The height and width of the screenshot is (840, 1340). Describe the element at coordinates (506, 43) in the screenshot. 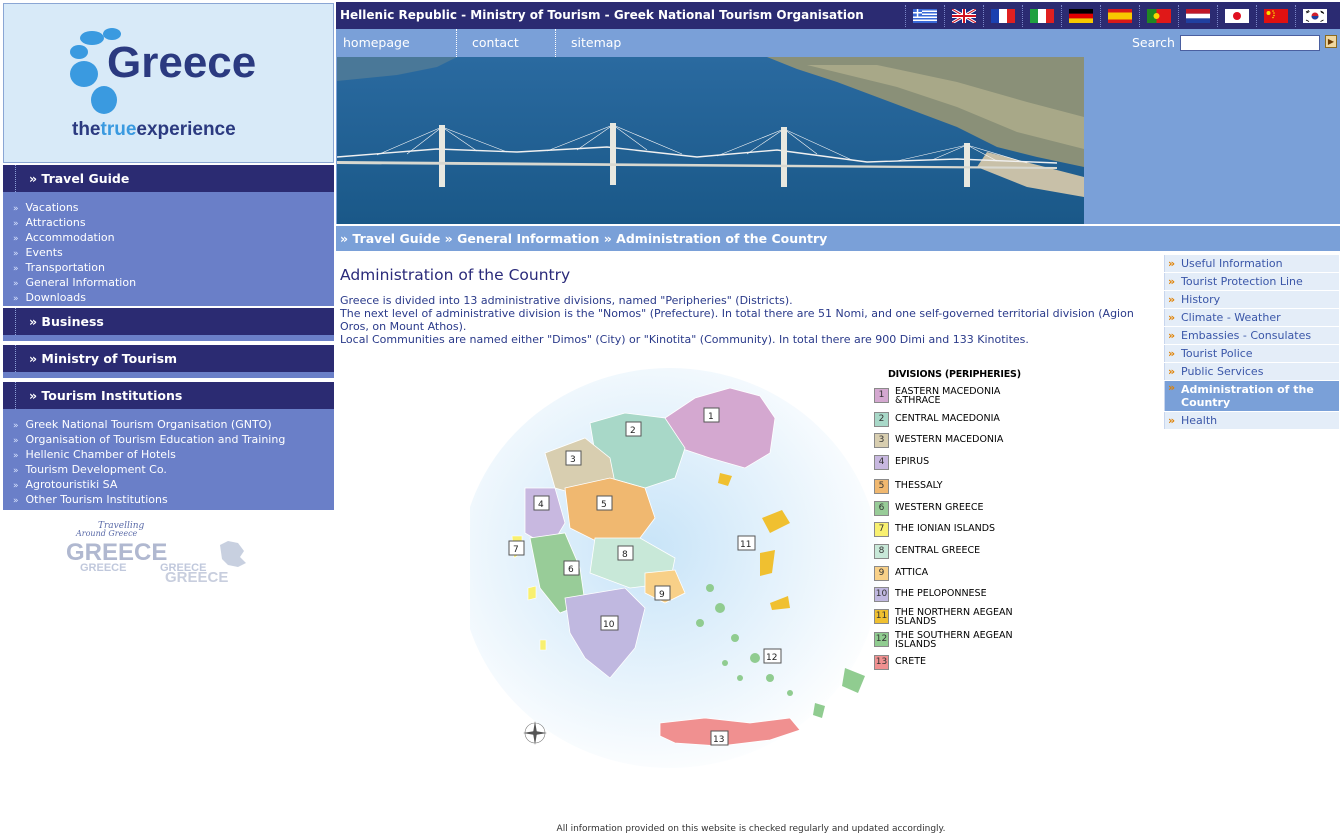

I see `nav-contact: contact` at that location.